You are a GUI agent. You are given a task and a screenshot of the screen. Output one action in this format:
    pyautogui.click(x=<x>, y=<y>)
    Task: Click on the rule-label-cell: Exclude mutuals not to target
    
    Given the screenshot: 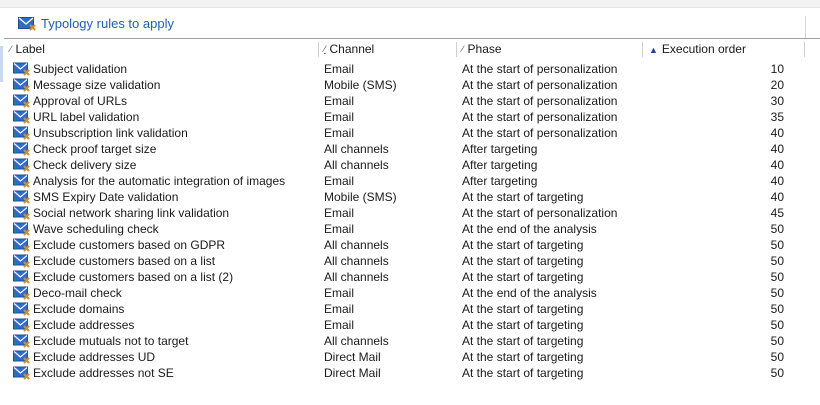 What is the action you would take?
    pyautogui.click(x=111, y=341)
    